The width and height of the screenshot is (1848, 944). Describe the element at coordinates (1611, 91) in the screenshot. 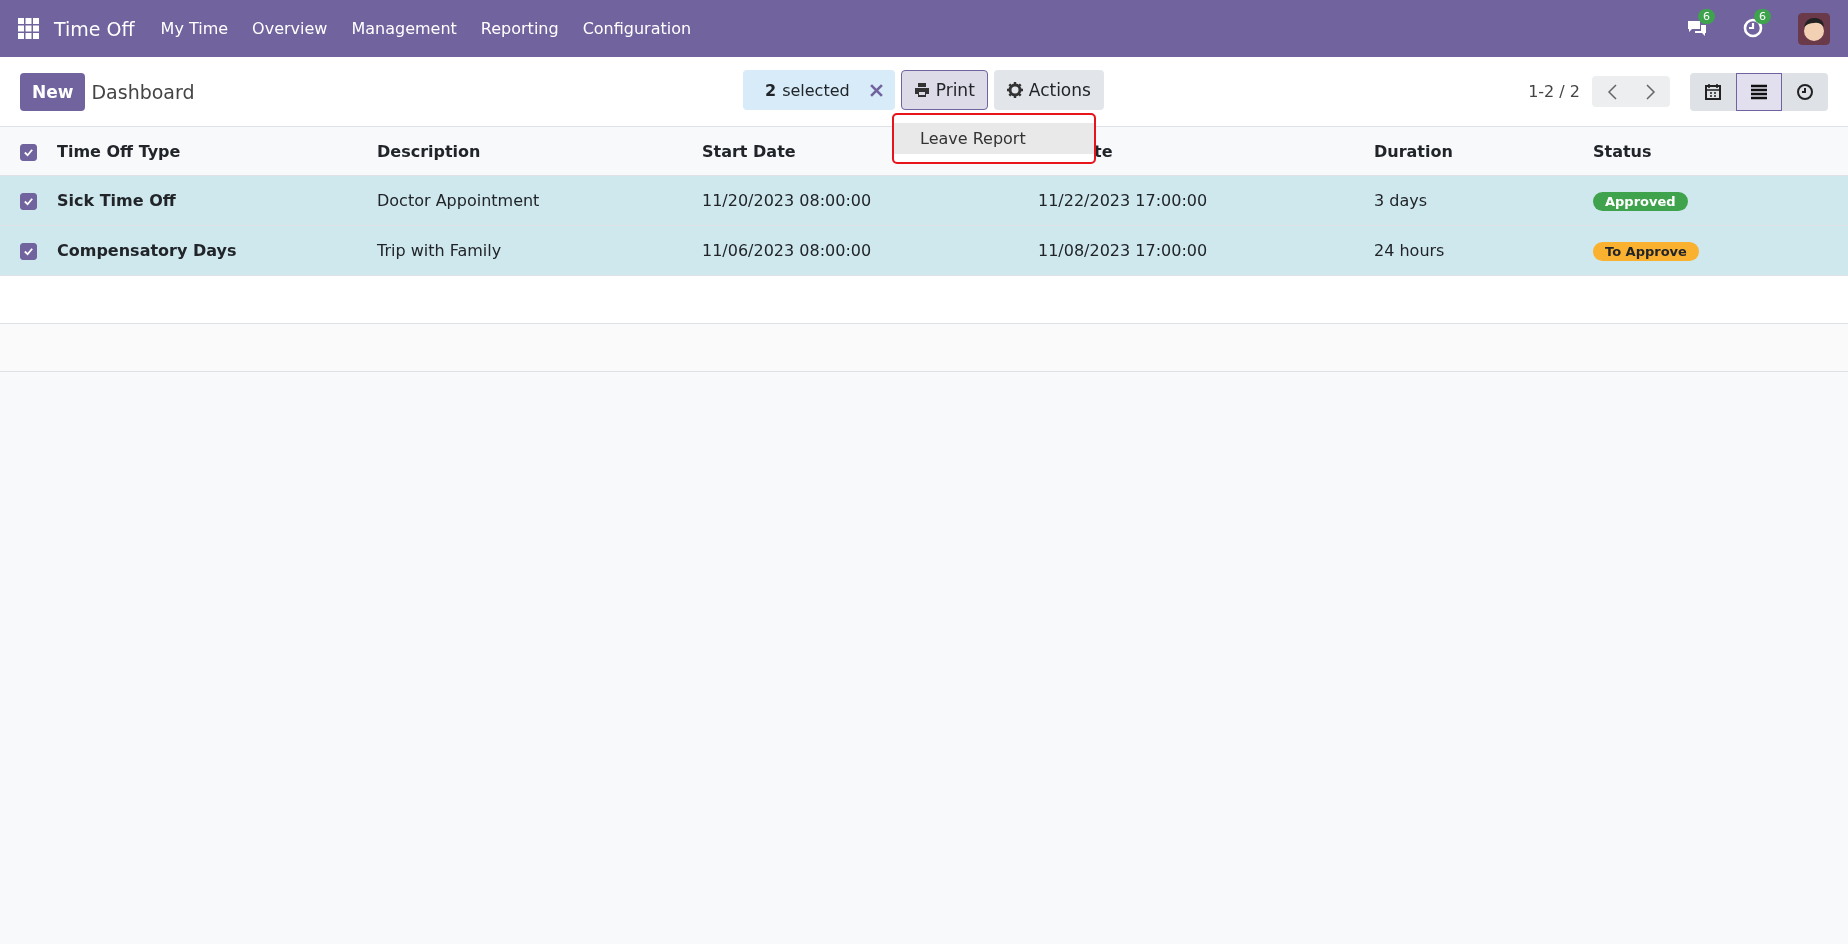

I see `chevron-left-icon` at that location.